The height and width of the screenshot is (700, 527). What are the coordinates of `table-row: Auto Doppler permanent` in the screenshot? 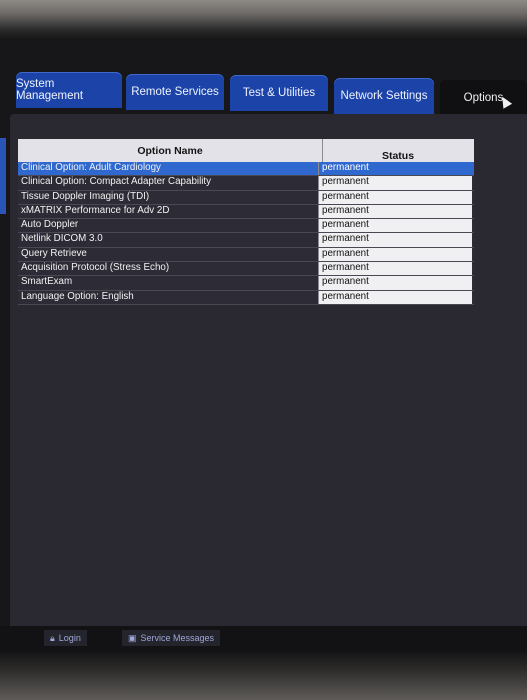 It's located at (246, 226).